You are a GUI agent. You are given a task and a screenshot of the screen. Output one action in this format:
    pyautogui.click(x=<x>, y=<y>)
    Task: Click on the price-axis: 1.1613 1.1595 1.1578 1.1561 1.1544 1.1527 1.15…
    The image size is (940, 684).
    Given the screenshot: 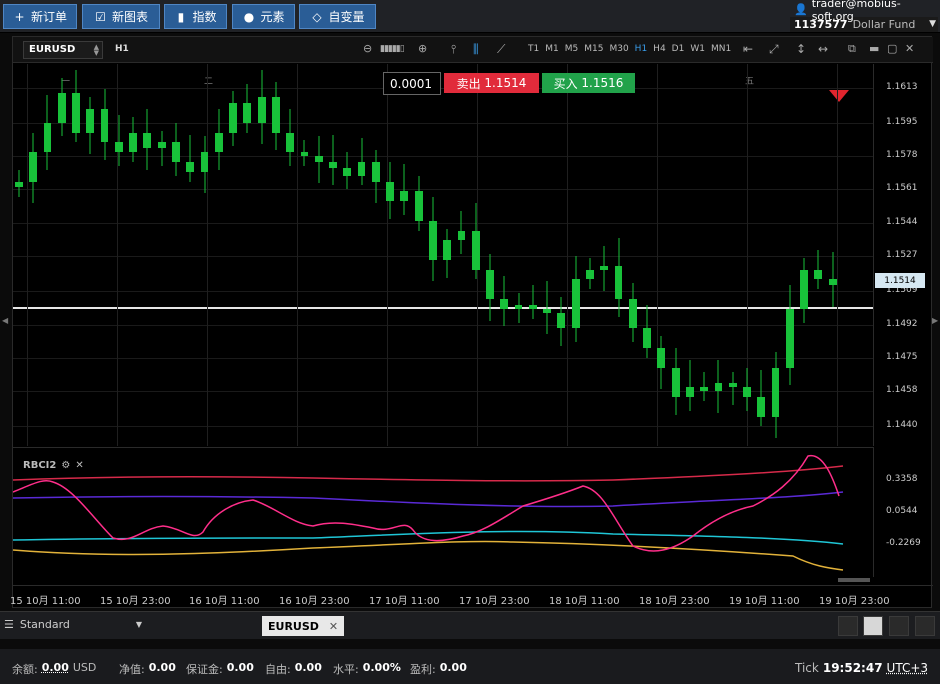 What is the action you would take?
    pyautogui.click(x=903, y=255)
    